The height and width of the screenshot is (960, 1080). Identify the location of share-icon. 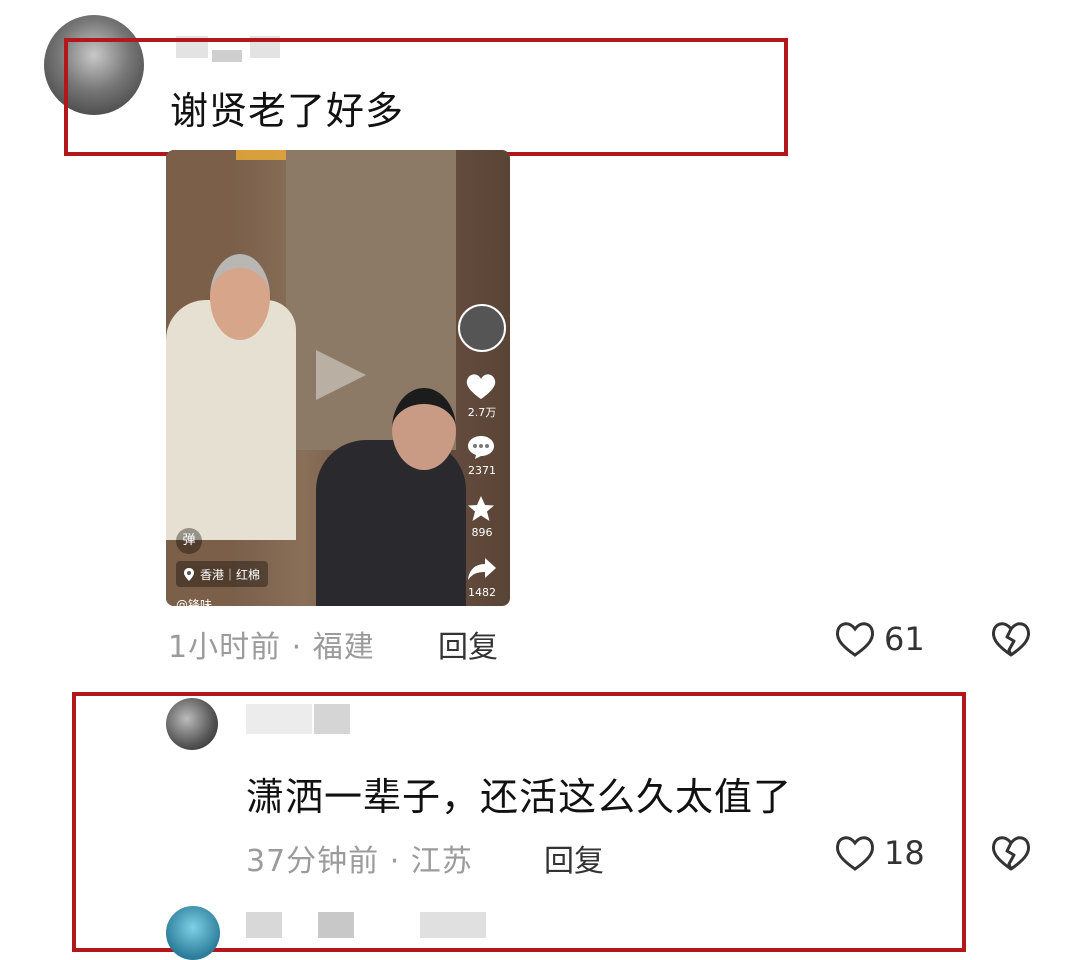
(482, 569).